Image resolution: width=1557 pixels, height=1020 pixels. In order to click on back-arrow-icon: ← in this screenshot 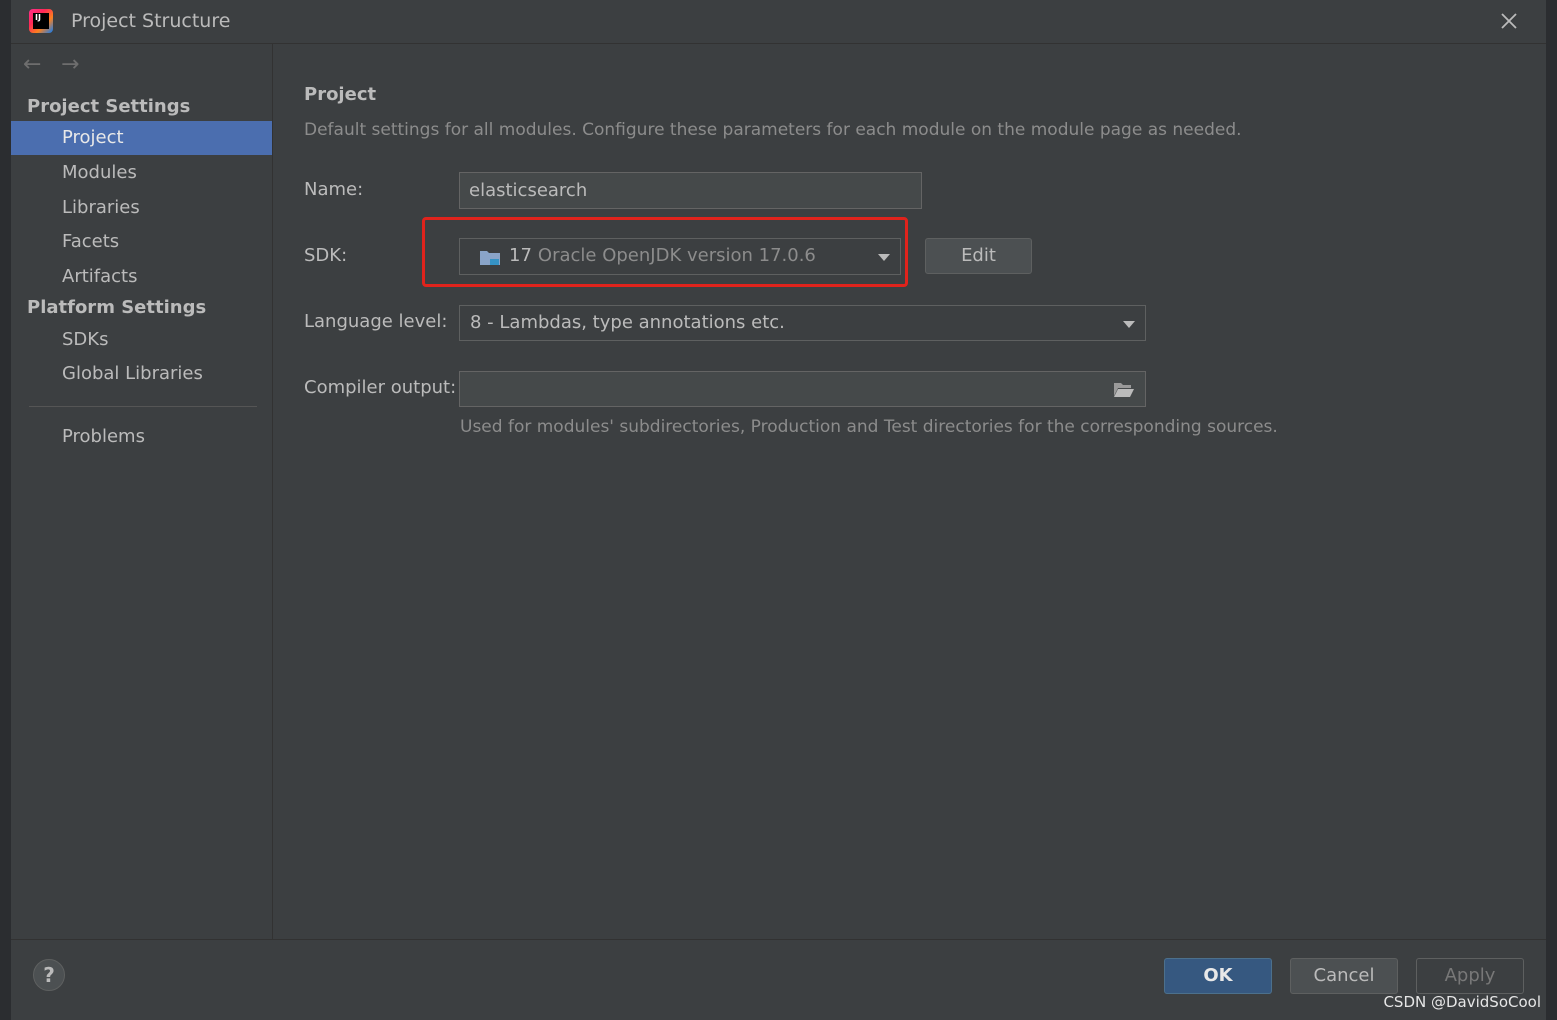, I will do `click(42, 64)`.